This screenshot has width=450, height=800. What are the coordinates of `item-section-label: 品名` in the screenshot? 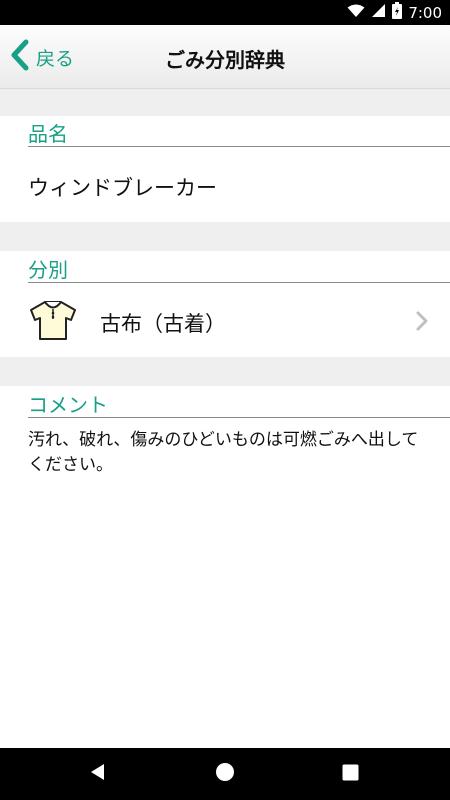 It's located at (48, 134).